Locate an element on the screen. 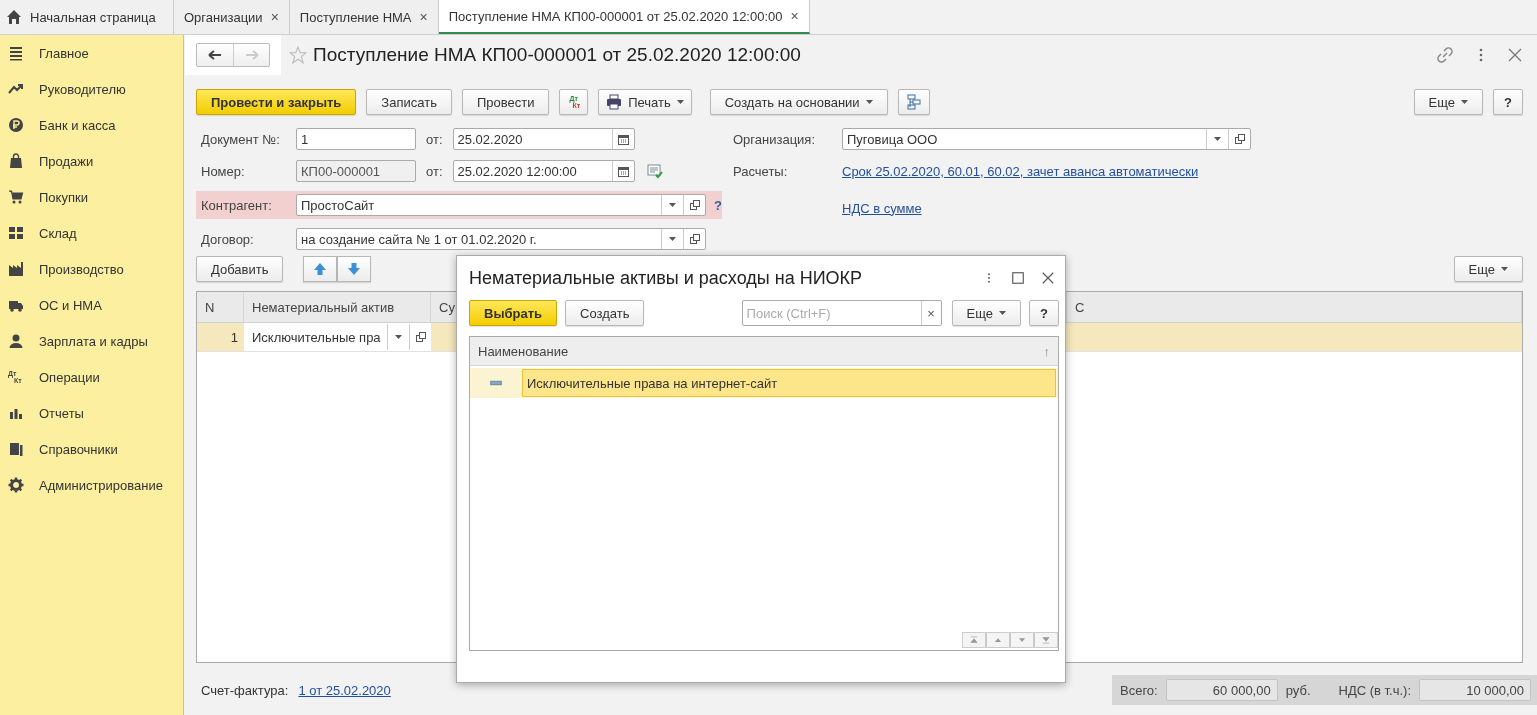 Image resolution: width=1537 pixels, height=715 pixels. hierarchy-icon is located at coordinates (913, 102).